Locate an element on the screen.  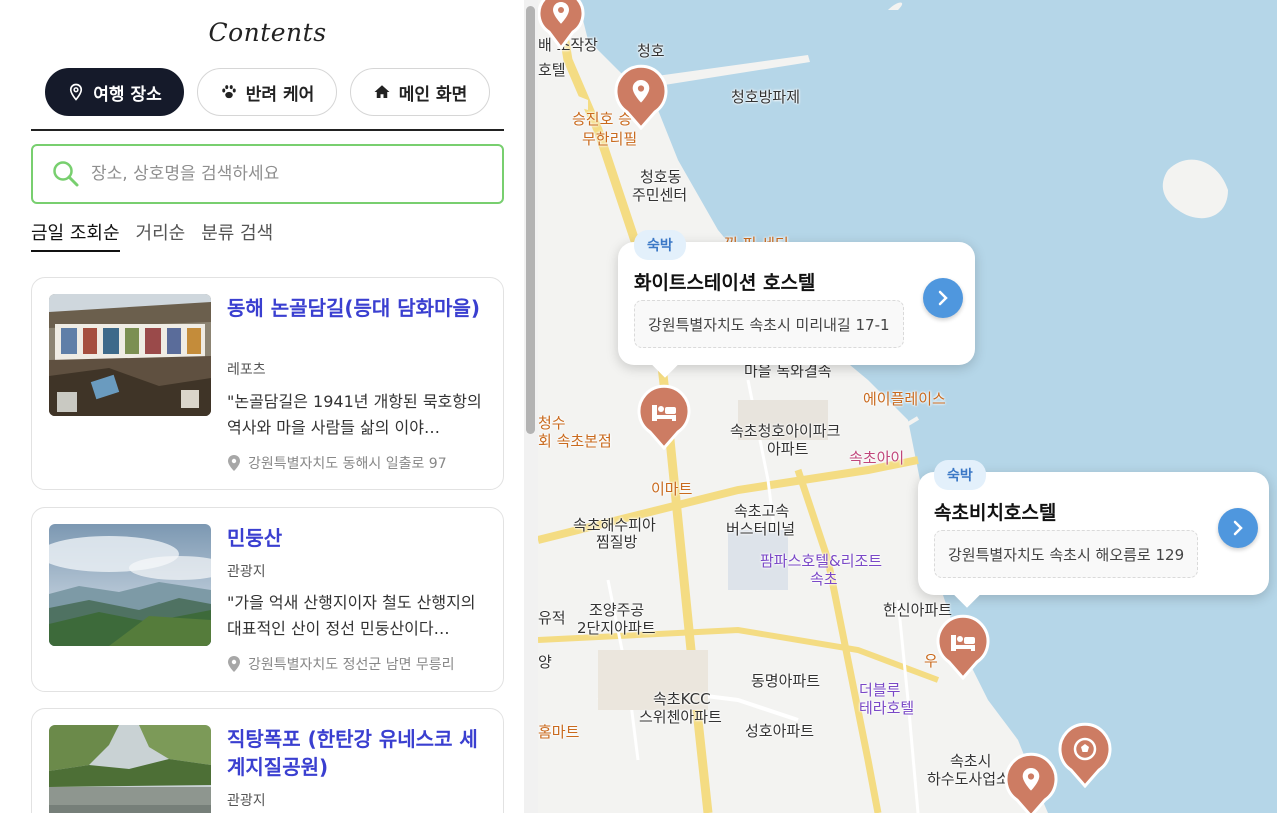
tab-main-screen: 메인 화면 is located at coordinates (420, 92).